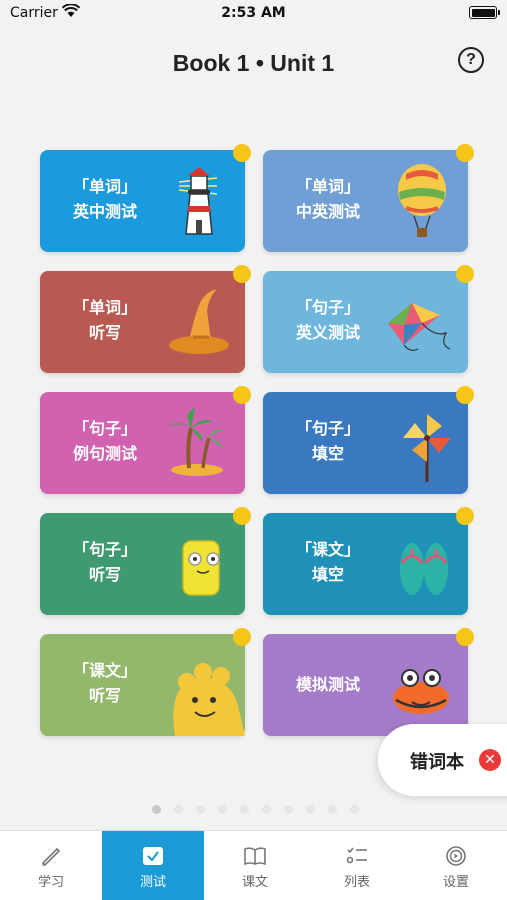  What do you see at coordinates (104, 441) in the screenshot?
I see `card-label: 「句子」 例句测试` at bounding box center [104, 441].